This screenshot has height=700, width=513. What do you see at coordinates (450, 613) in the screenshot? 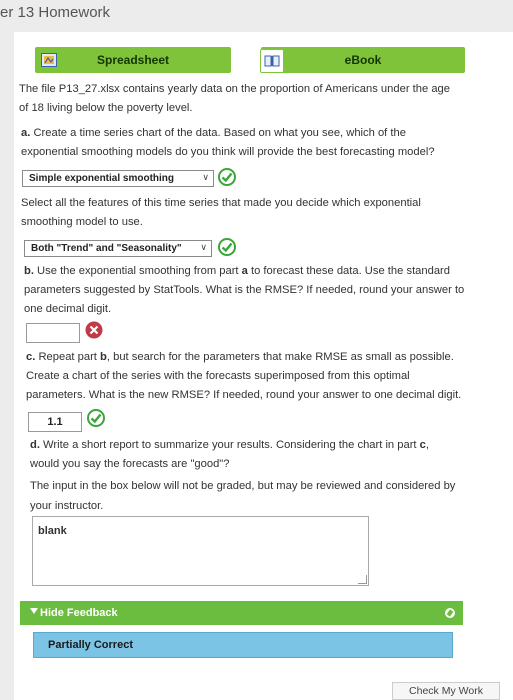
I see `status-dot-icon` at bounding box center [450, 613].